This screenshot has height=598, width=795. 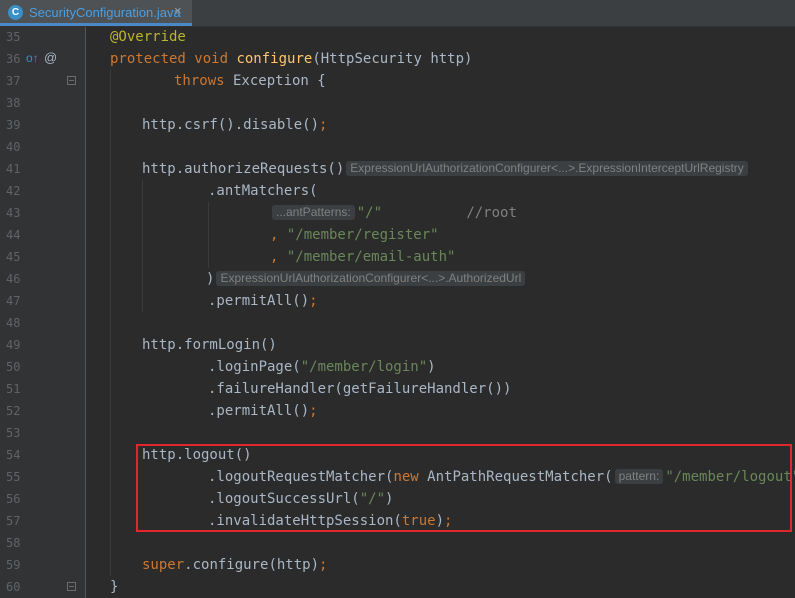 What do you see at coordinates (13, 257) in the screenshot?
I see `line-number: 45` at bounding box center [13, 257].